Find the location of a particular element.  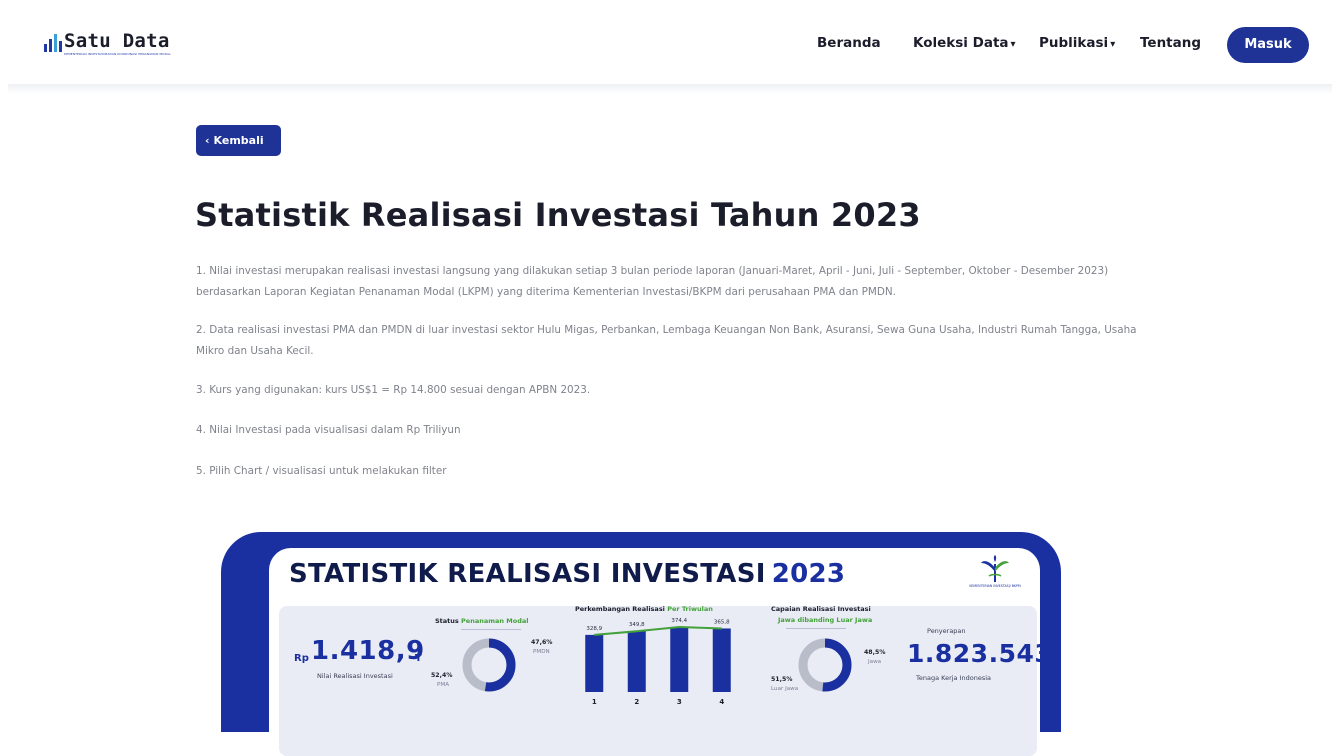

infographic-title-main: STATISTIK REALISASI INVESTASI is located at coordinates (527, 574).